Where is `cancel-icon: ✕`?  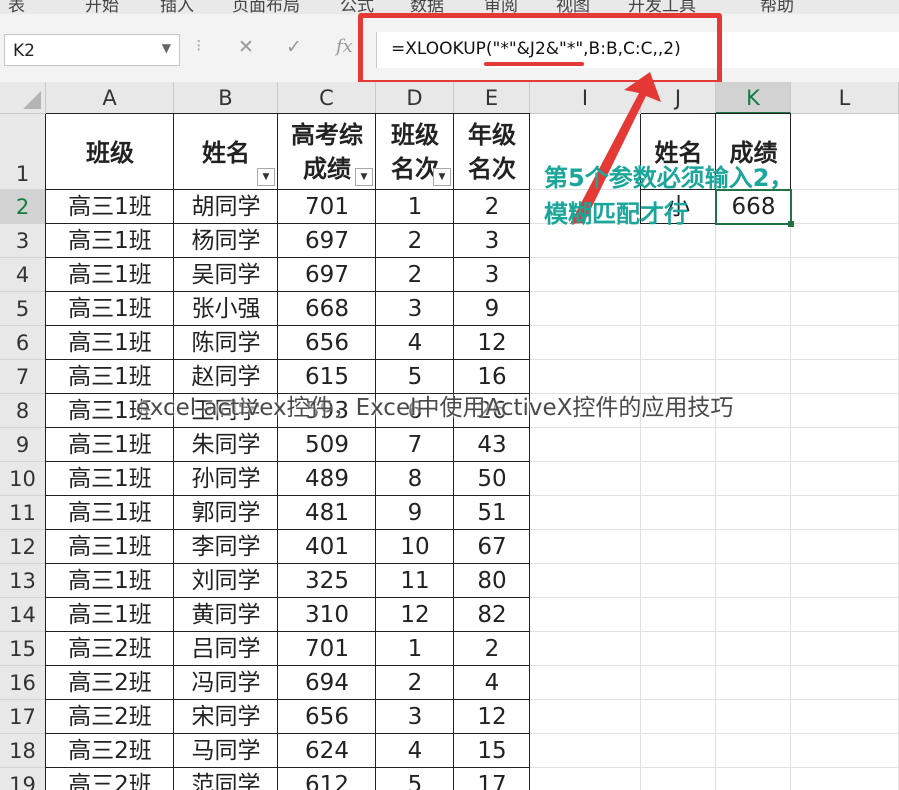 cancel-icon: ✕ is located at coordinates (246, 47).